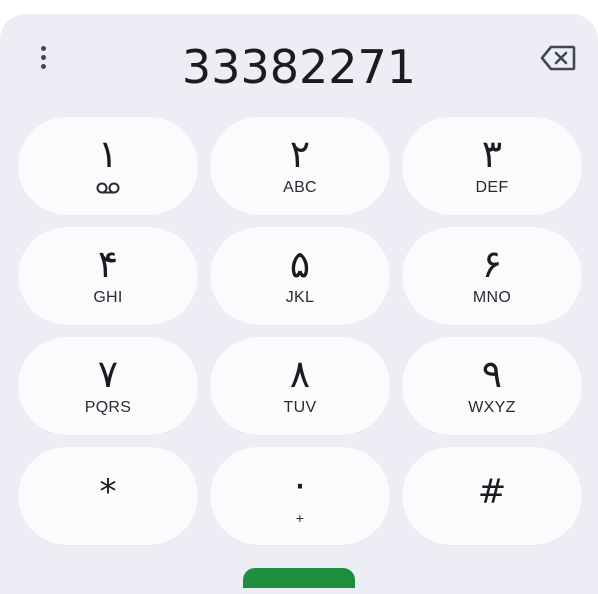 The width and height of the screenshot is (598, 594). Describe the element at coordinates (108, 407) in the screenshot. I see `key-letters: PQRS` at that location.